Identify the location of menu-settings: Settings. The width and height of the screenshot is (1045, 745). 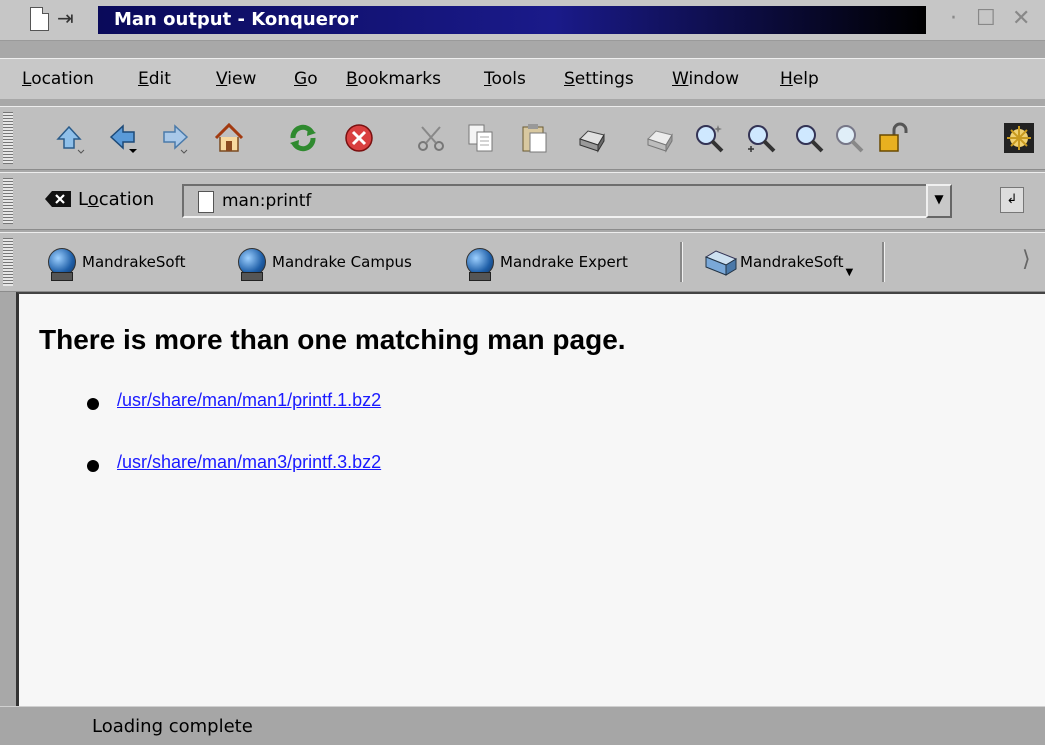
(599, 79).